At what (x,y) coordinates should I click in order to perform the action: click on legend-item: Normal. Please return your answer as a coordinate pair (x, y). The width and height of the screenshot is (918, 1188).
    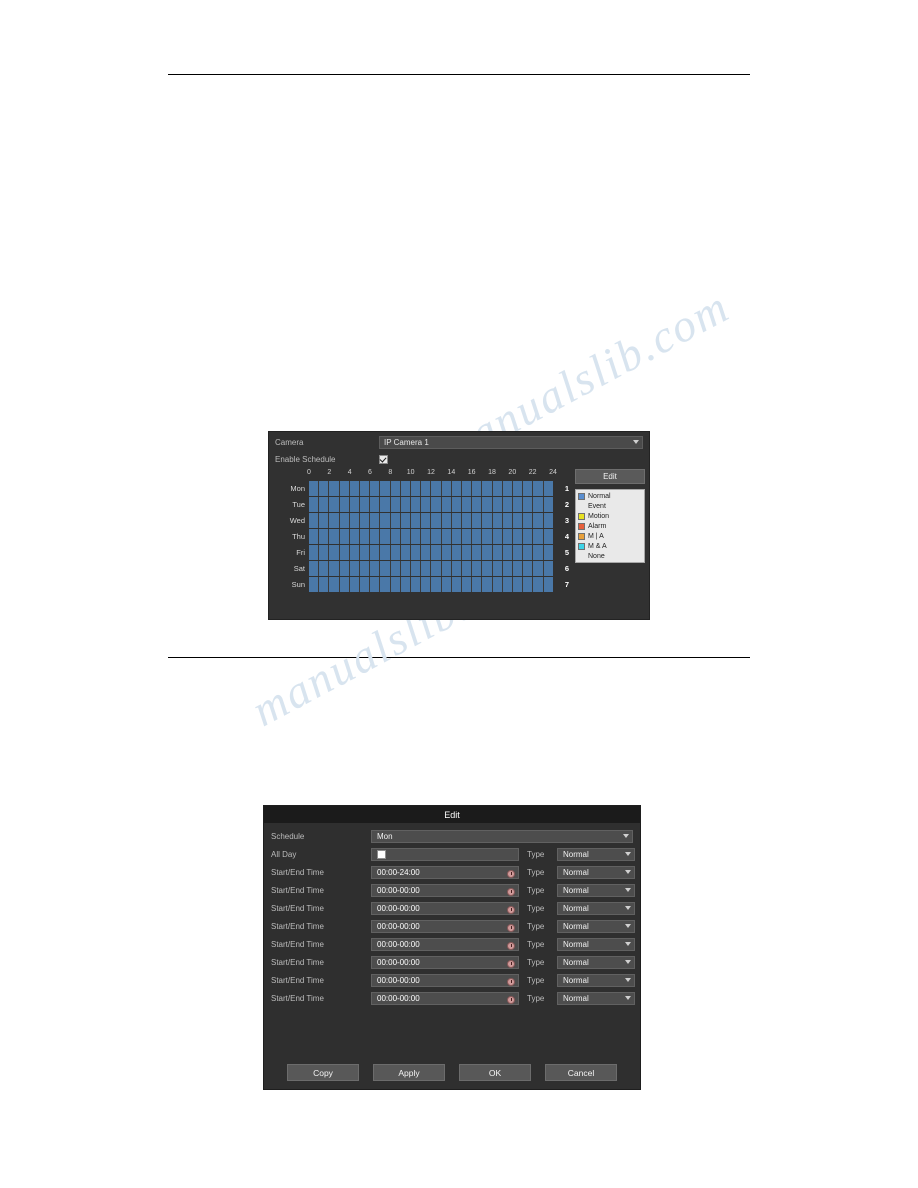
    Looking at the image, I should click on (610, 496).